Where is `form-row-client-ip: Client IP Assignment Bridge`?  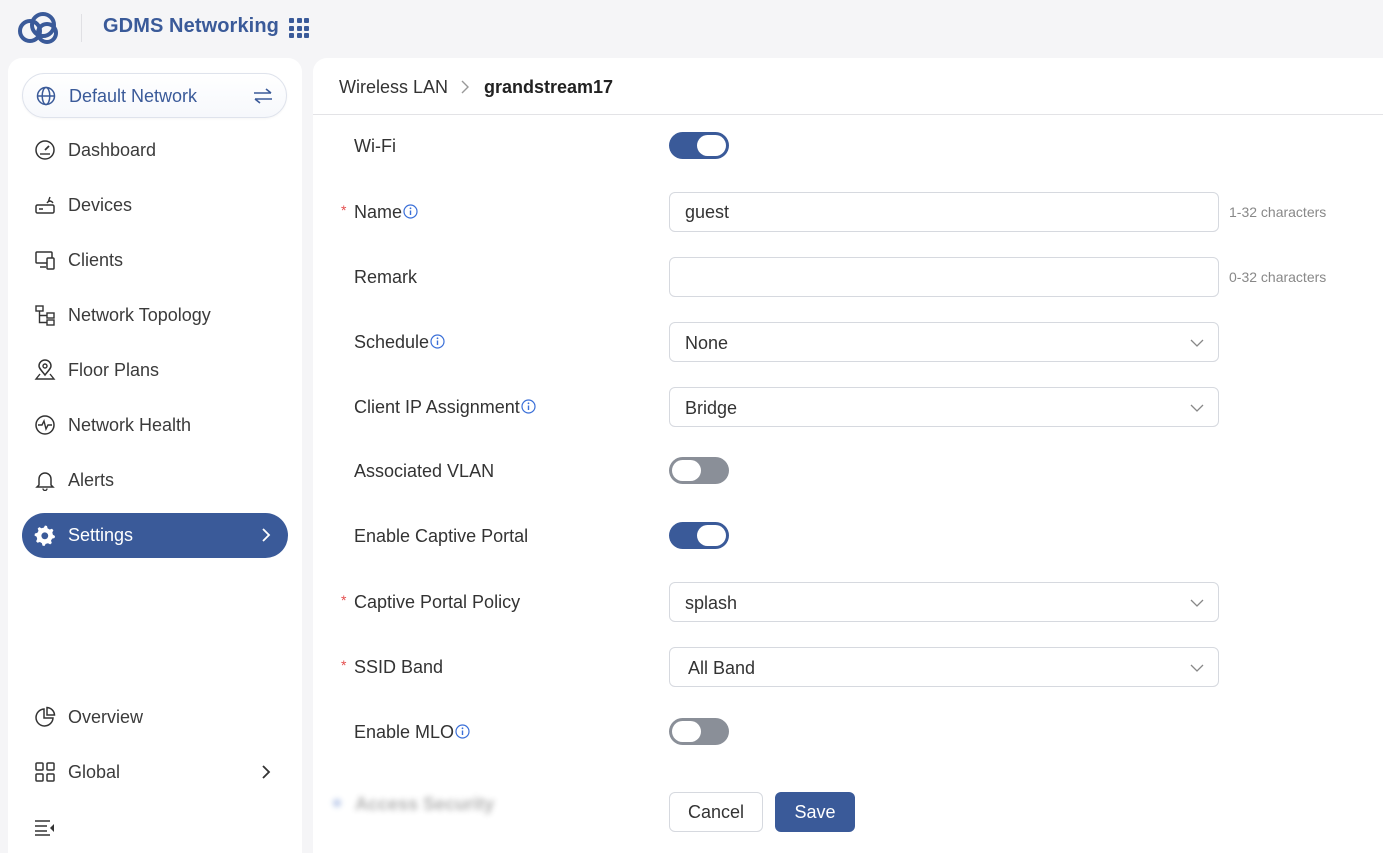
form-row-client-ip: Client IP Assignment Bridge is located at coordinates (848, 407).